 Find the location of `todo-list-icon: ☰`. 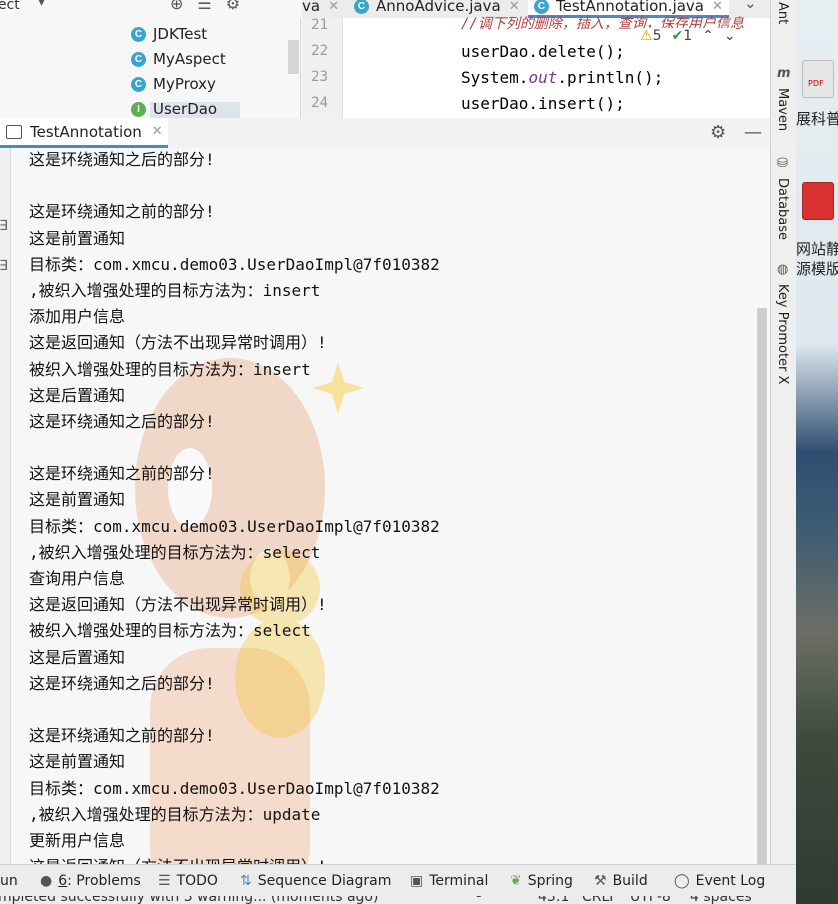

todo-list-icon: ☰ is located at coordinates (164, 881).